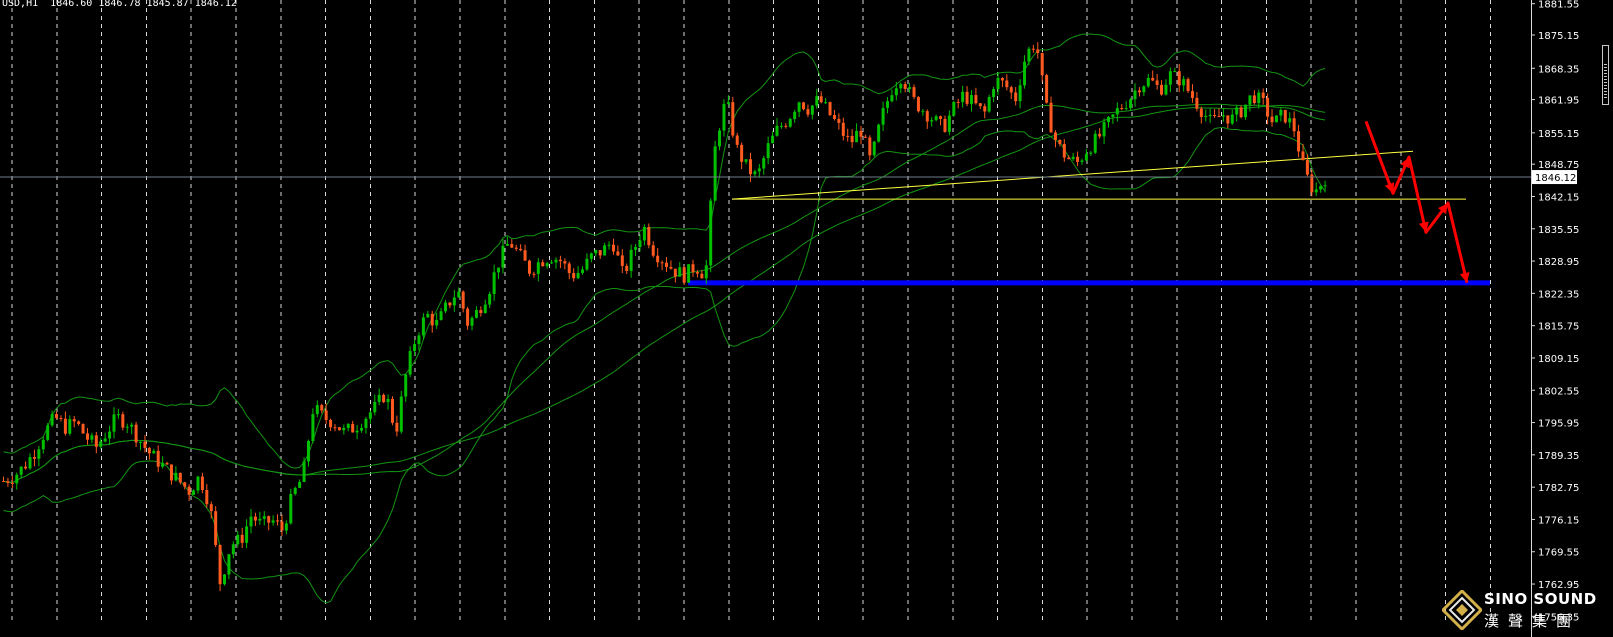 The image size is (1613, 637). Describe the element at coordinates (1558, 391) in the screenshot. I see `tick-label: 1802.55` at that location.